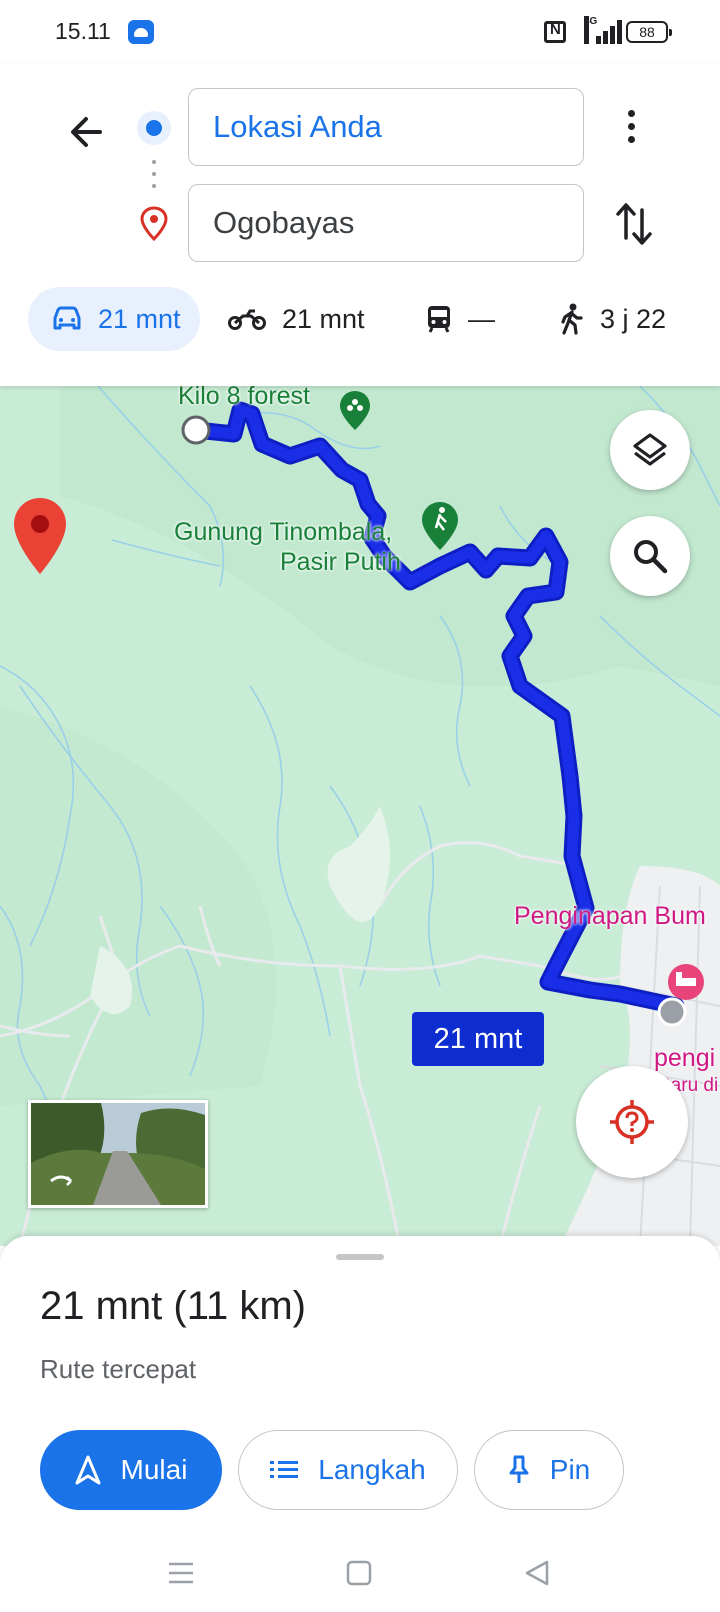 This screenshot has height=1612, width=720. What do you see at coordinates (154, 128) in the screenshot?
I see `origin-location-icon` at bounding box center [154, 128].